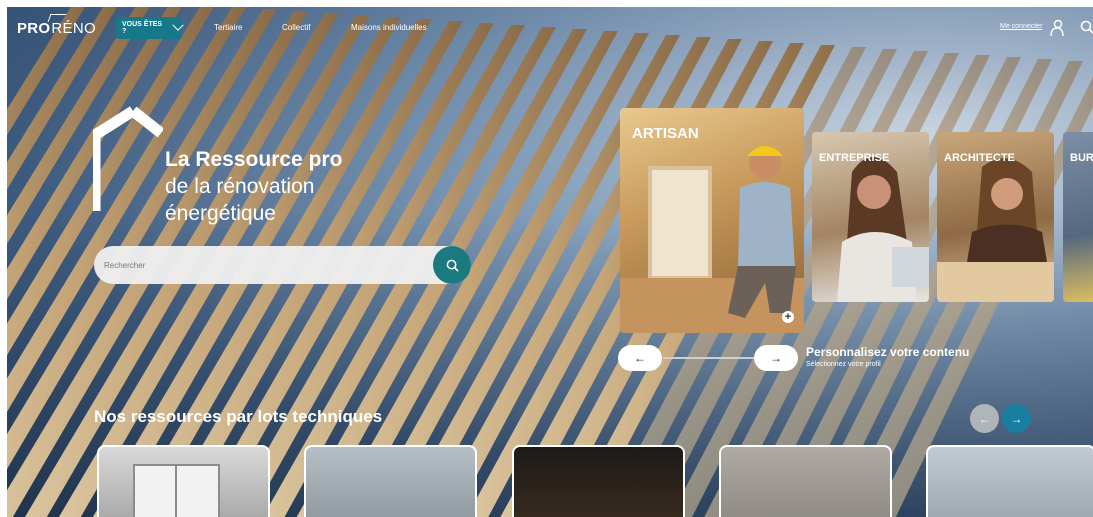  Describe the element at coordinates (888, 352) in the screenshot. I see `personalize-title: Personnalisez votre contenu` at that location.